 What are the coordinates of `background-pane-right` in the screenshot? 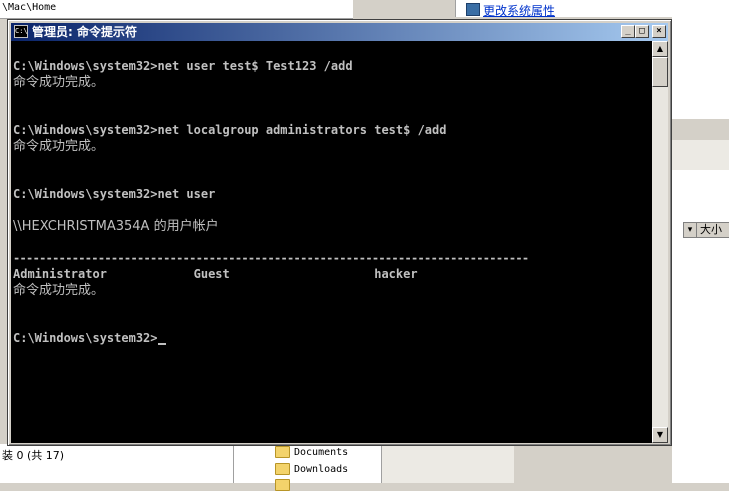 It's located at (447, 463).